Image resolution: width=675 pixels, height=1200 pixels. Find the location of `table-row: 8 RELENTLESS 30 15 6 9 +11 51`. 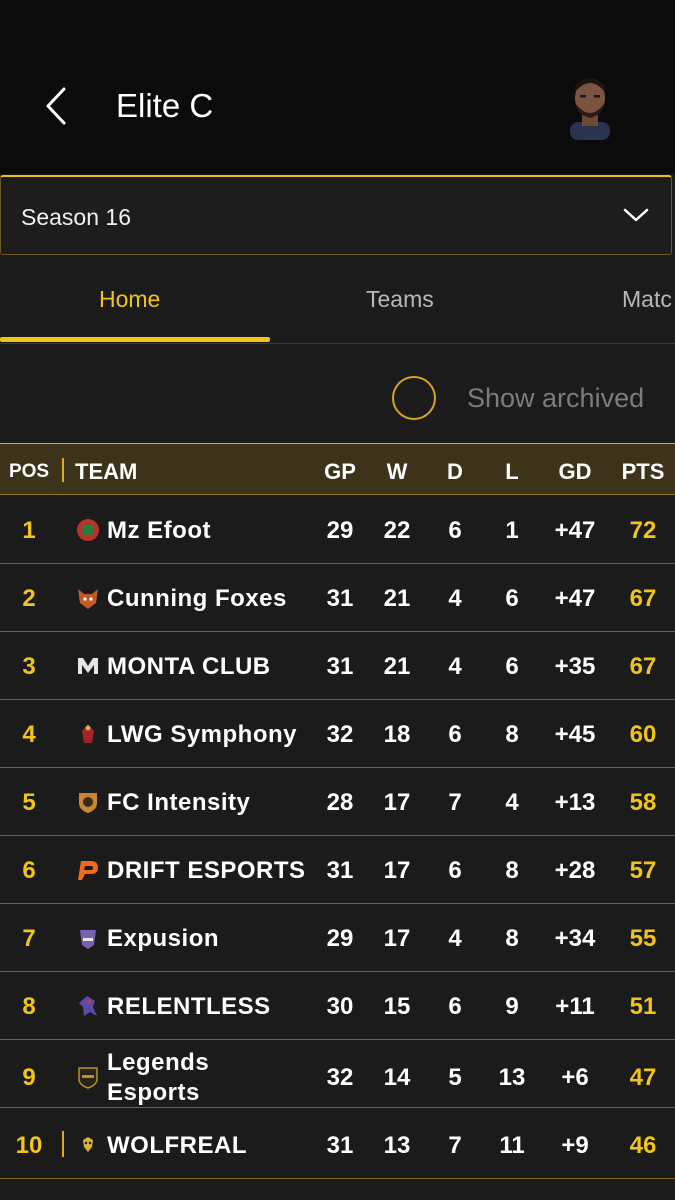

table-row: 8 RELENTLESS 30 15 6 9 +11 51 is located at coordinates (337, 1006).